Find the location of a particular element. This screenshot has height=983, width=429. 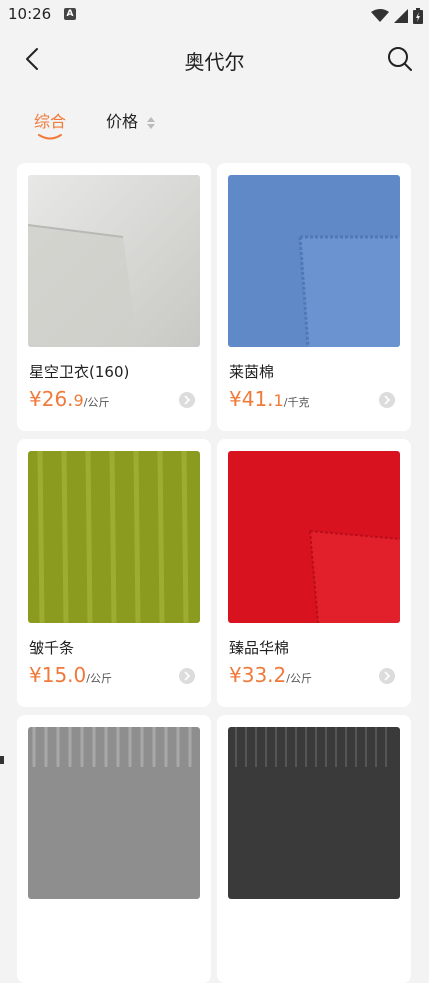

tab-price: 价格 is located at coordinates (131, 120).